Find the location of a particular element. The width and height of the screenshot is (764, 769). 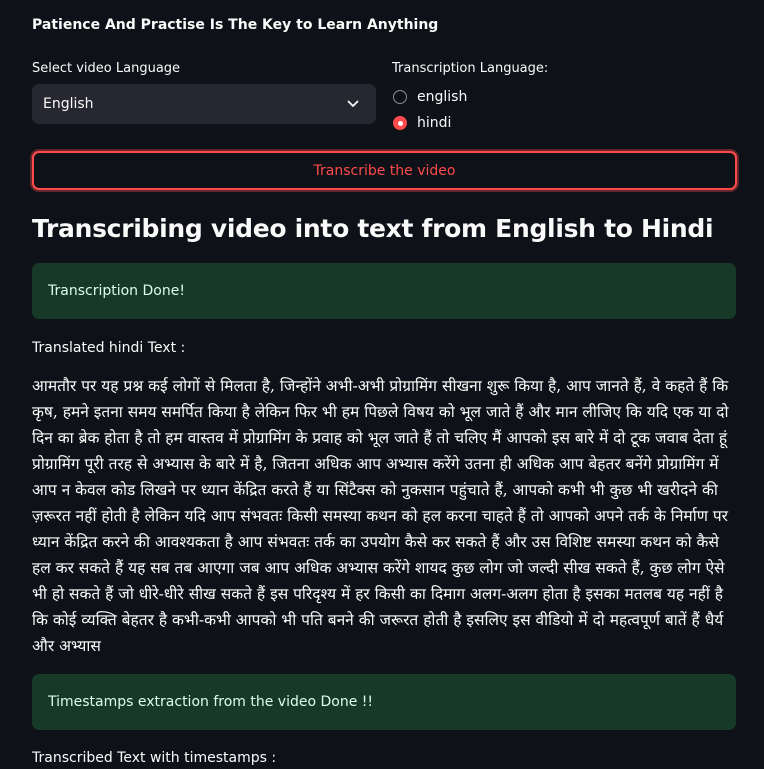

radio-option-label: english is located at coordinates (442, 97).